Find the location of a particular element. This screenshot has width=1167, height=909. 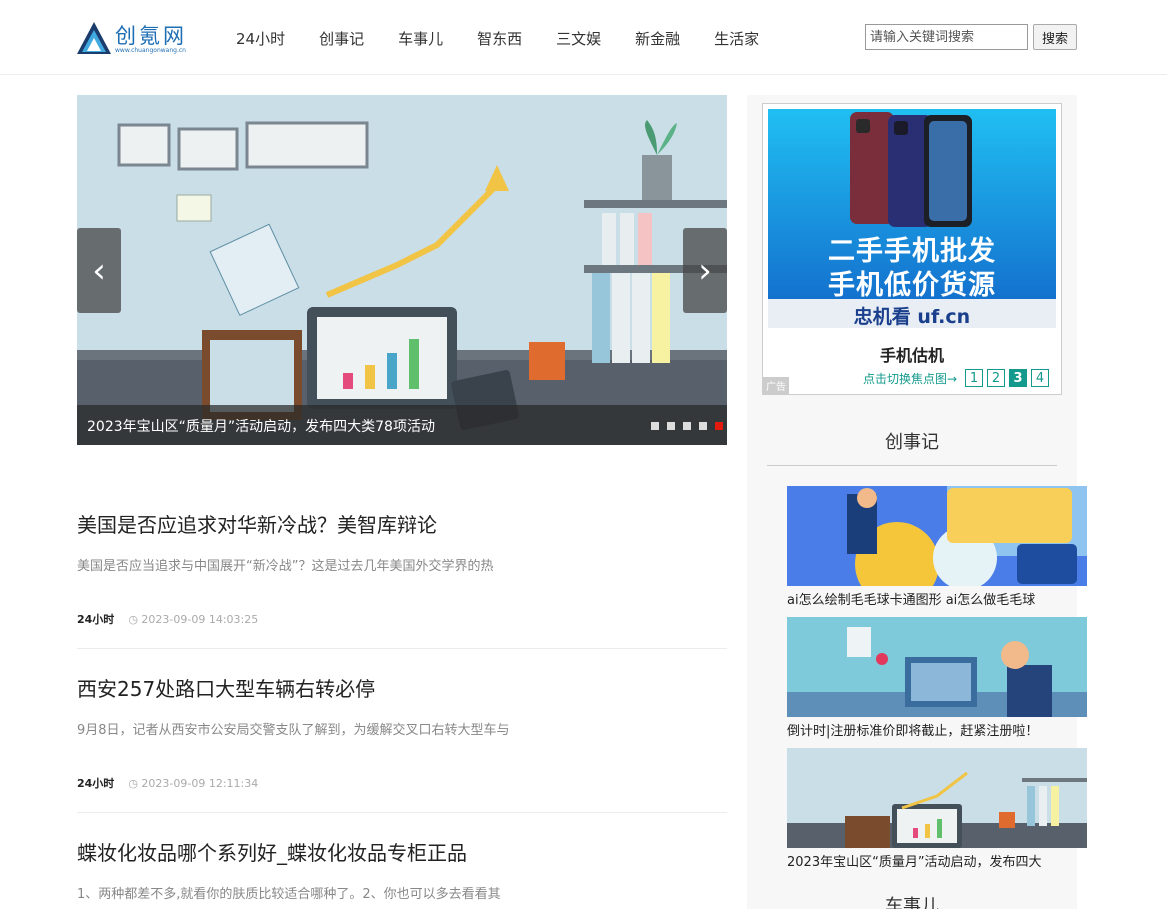

sidebar-section-title: 车事儿 is located at coordinates (912, 900).